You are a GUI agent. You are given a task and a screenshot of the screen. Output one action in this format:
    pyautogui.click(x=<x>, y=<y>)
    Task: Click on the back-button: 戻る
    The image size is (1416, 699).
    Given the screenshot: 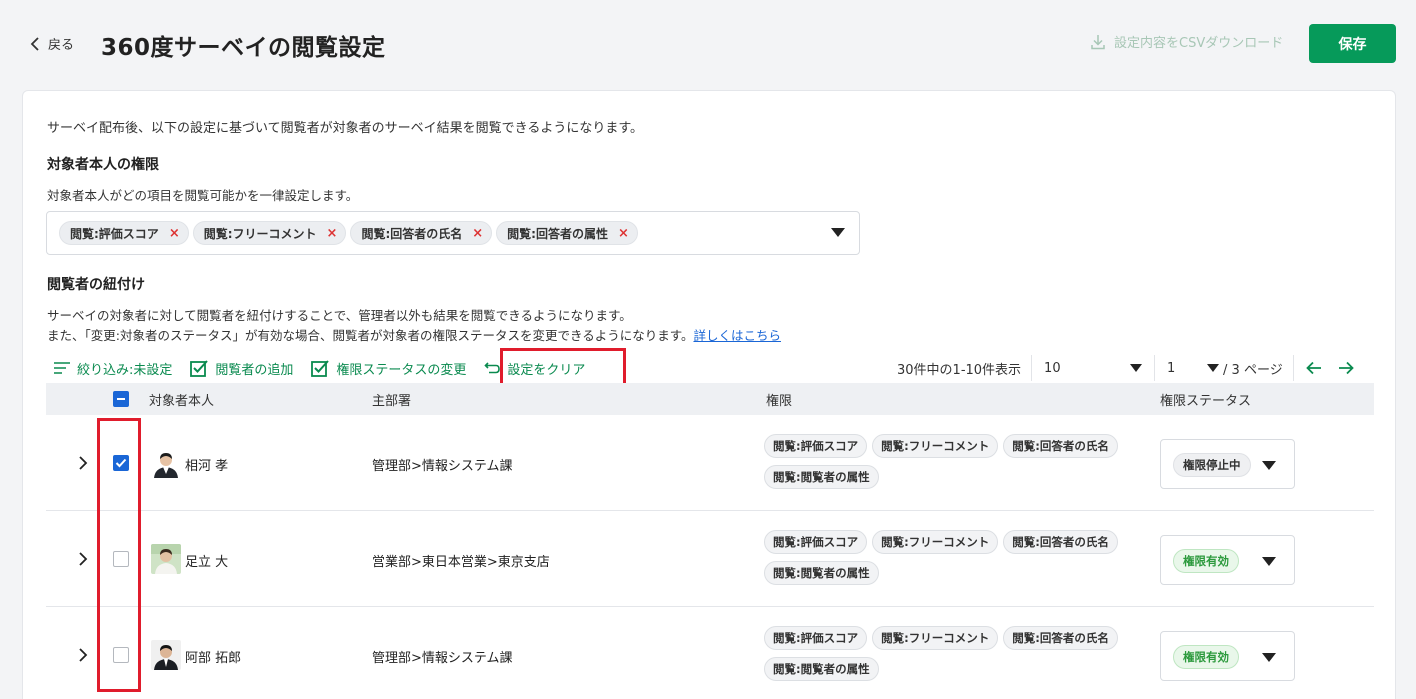 What is the action you would take?
    pyautogui.click(x=52, y=43)
    